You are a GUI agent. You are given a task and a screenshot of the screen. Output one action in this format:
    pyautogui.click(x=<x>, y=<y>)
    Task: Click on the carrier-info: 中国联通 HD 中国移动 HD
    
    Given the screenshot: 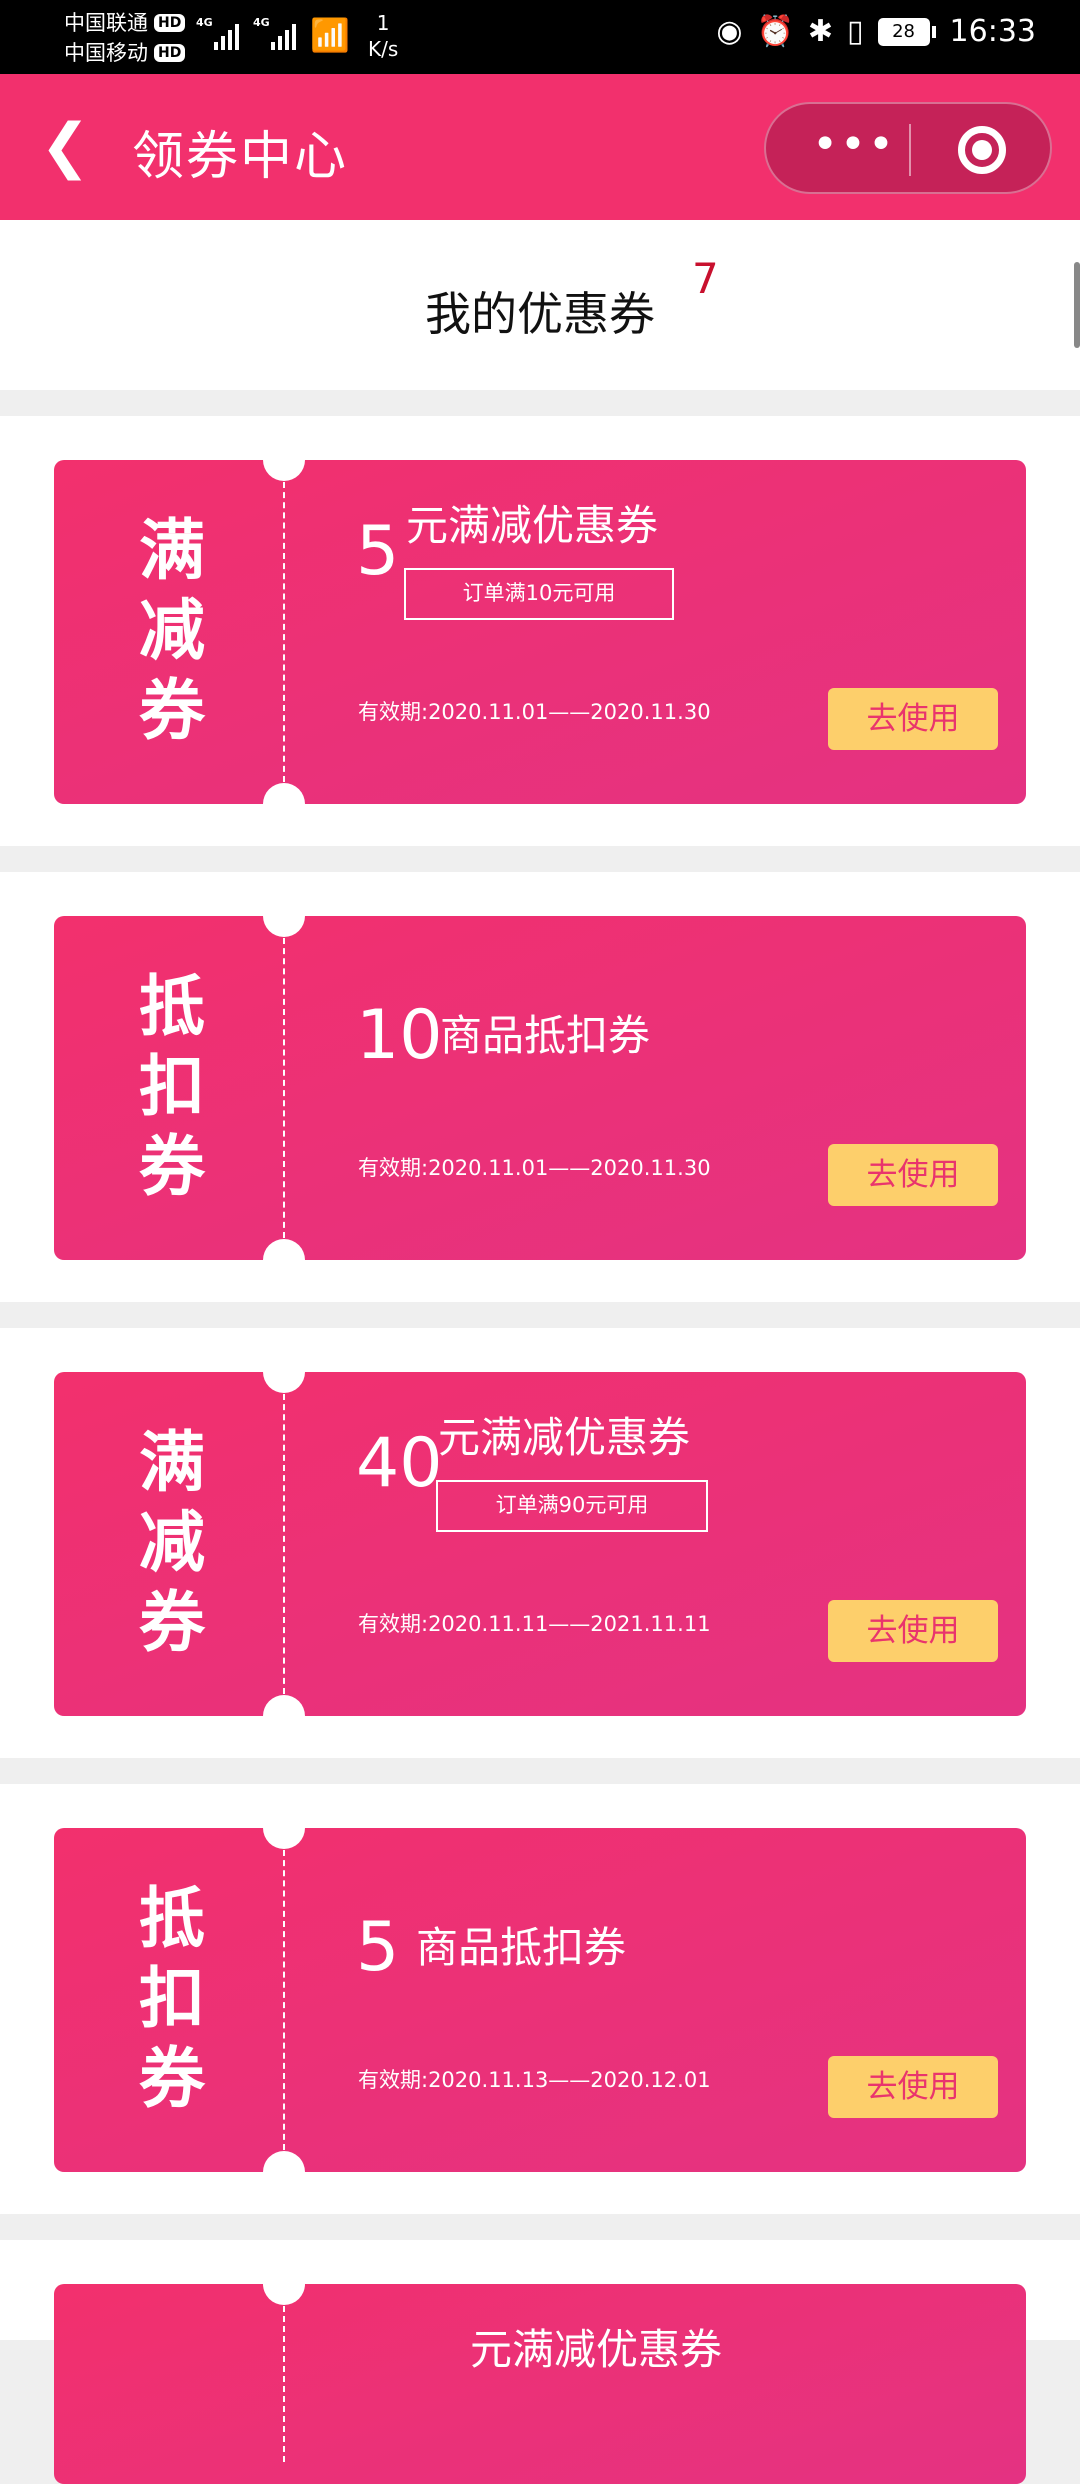 What is the action you would take?
    pyautogui.click(x=125, y=38)
    